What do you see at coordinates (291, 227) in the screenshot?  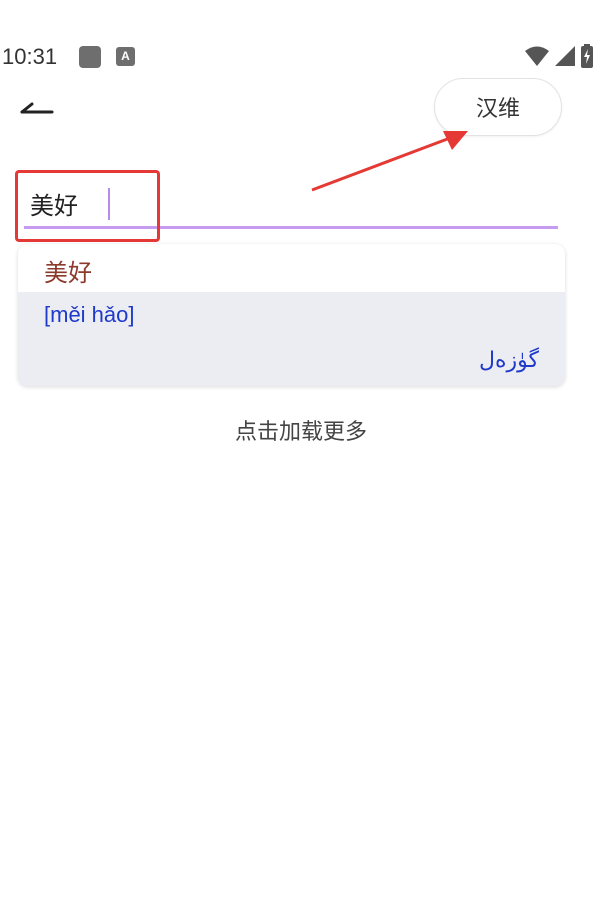 I see `search-underline` at bounding box center [291, 227].